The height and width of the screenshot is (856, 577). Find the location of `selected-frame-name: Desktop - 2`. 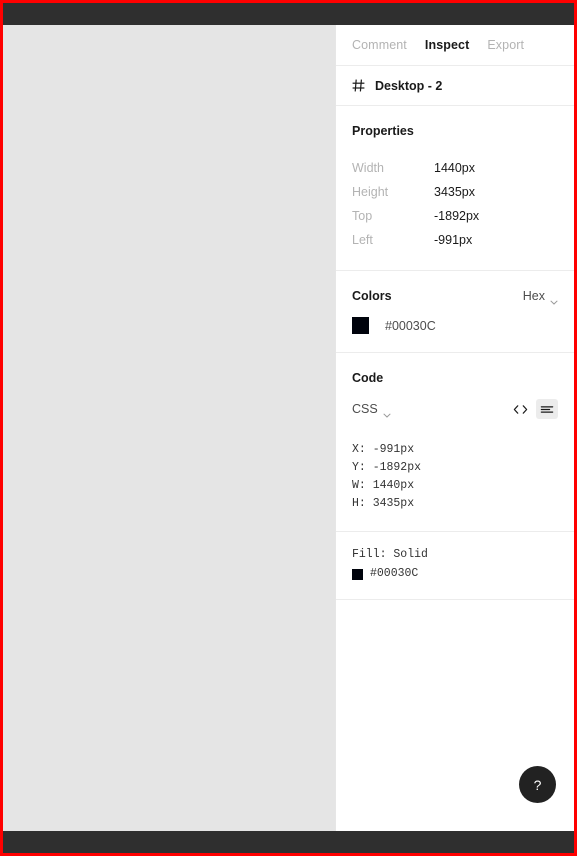

selected-frame-name: Desktop - 2 is located at coordinates (409, 85).